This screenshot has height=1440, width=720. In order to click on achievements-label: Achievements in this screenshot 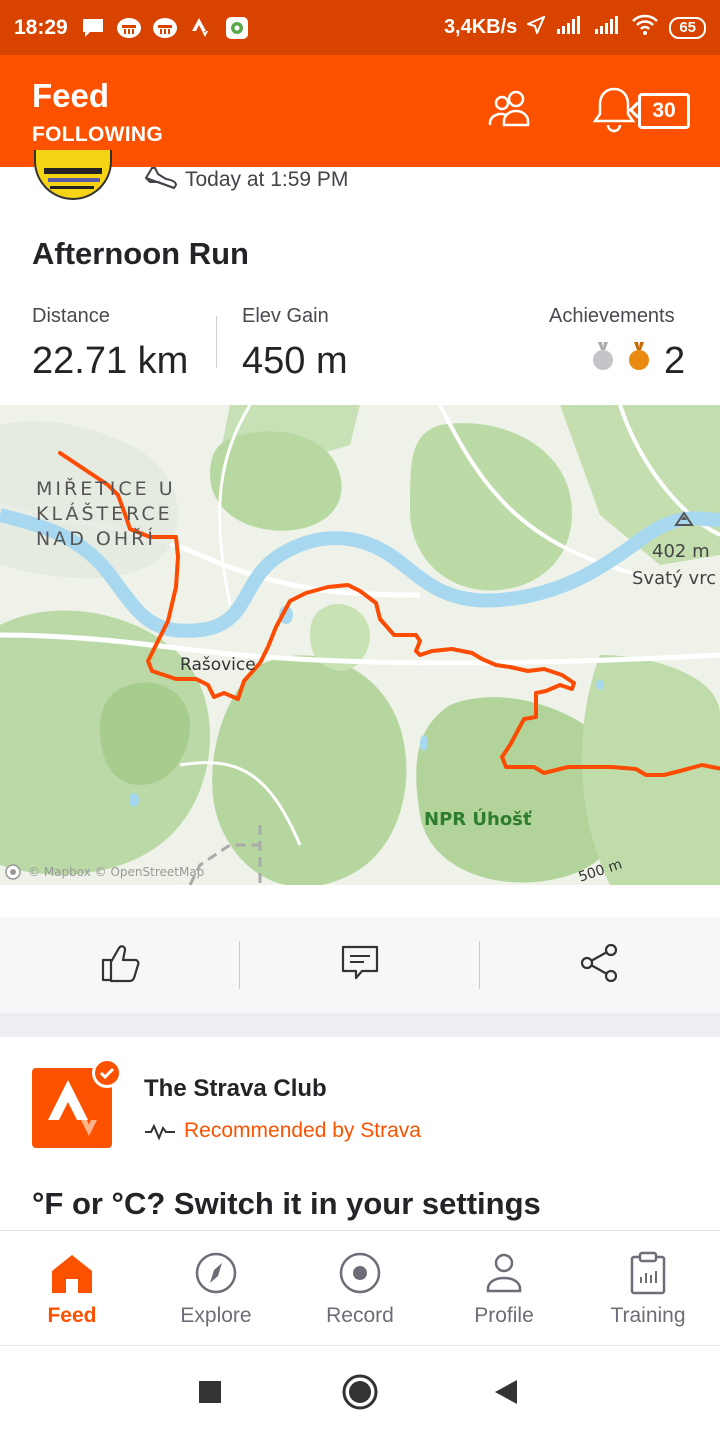, I will do `click(612, 316)`.